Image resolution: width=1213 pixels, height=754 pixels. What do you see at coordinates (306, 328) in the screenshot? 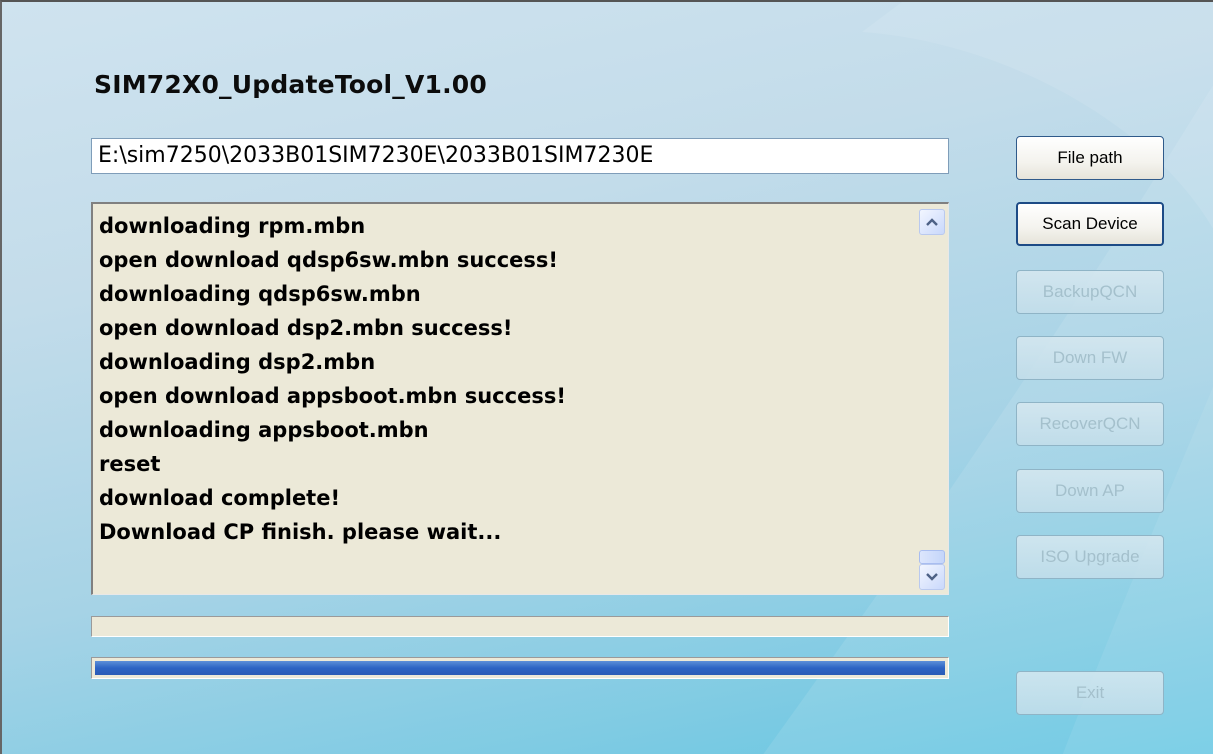
I see `log-line: open download dsp2.mbn success!` at bounding box center [306, 328].